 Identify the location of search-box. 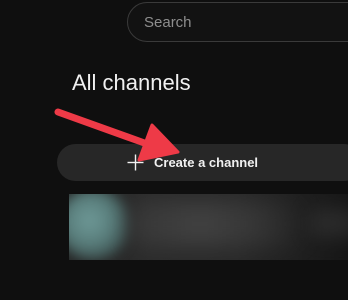
(237, 22).